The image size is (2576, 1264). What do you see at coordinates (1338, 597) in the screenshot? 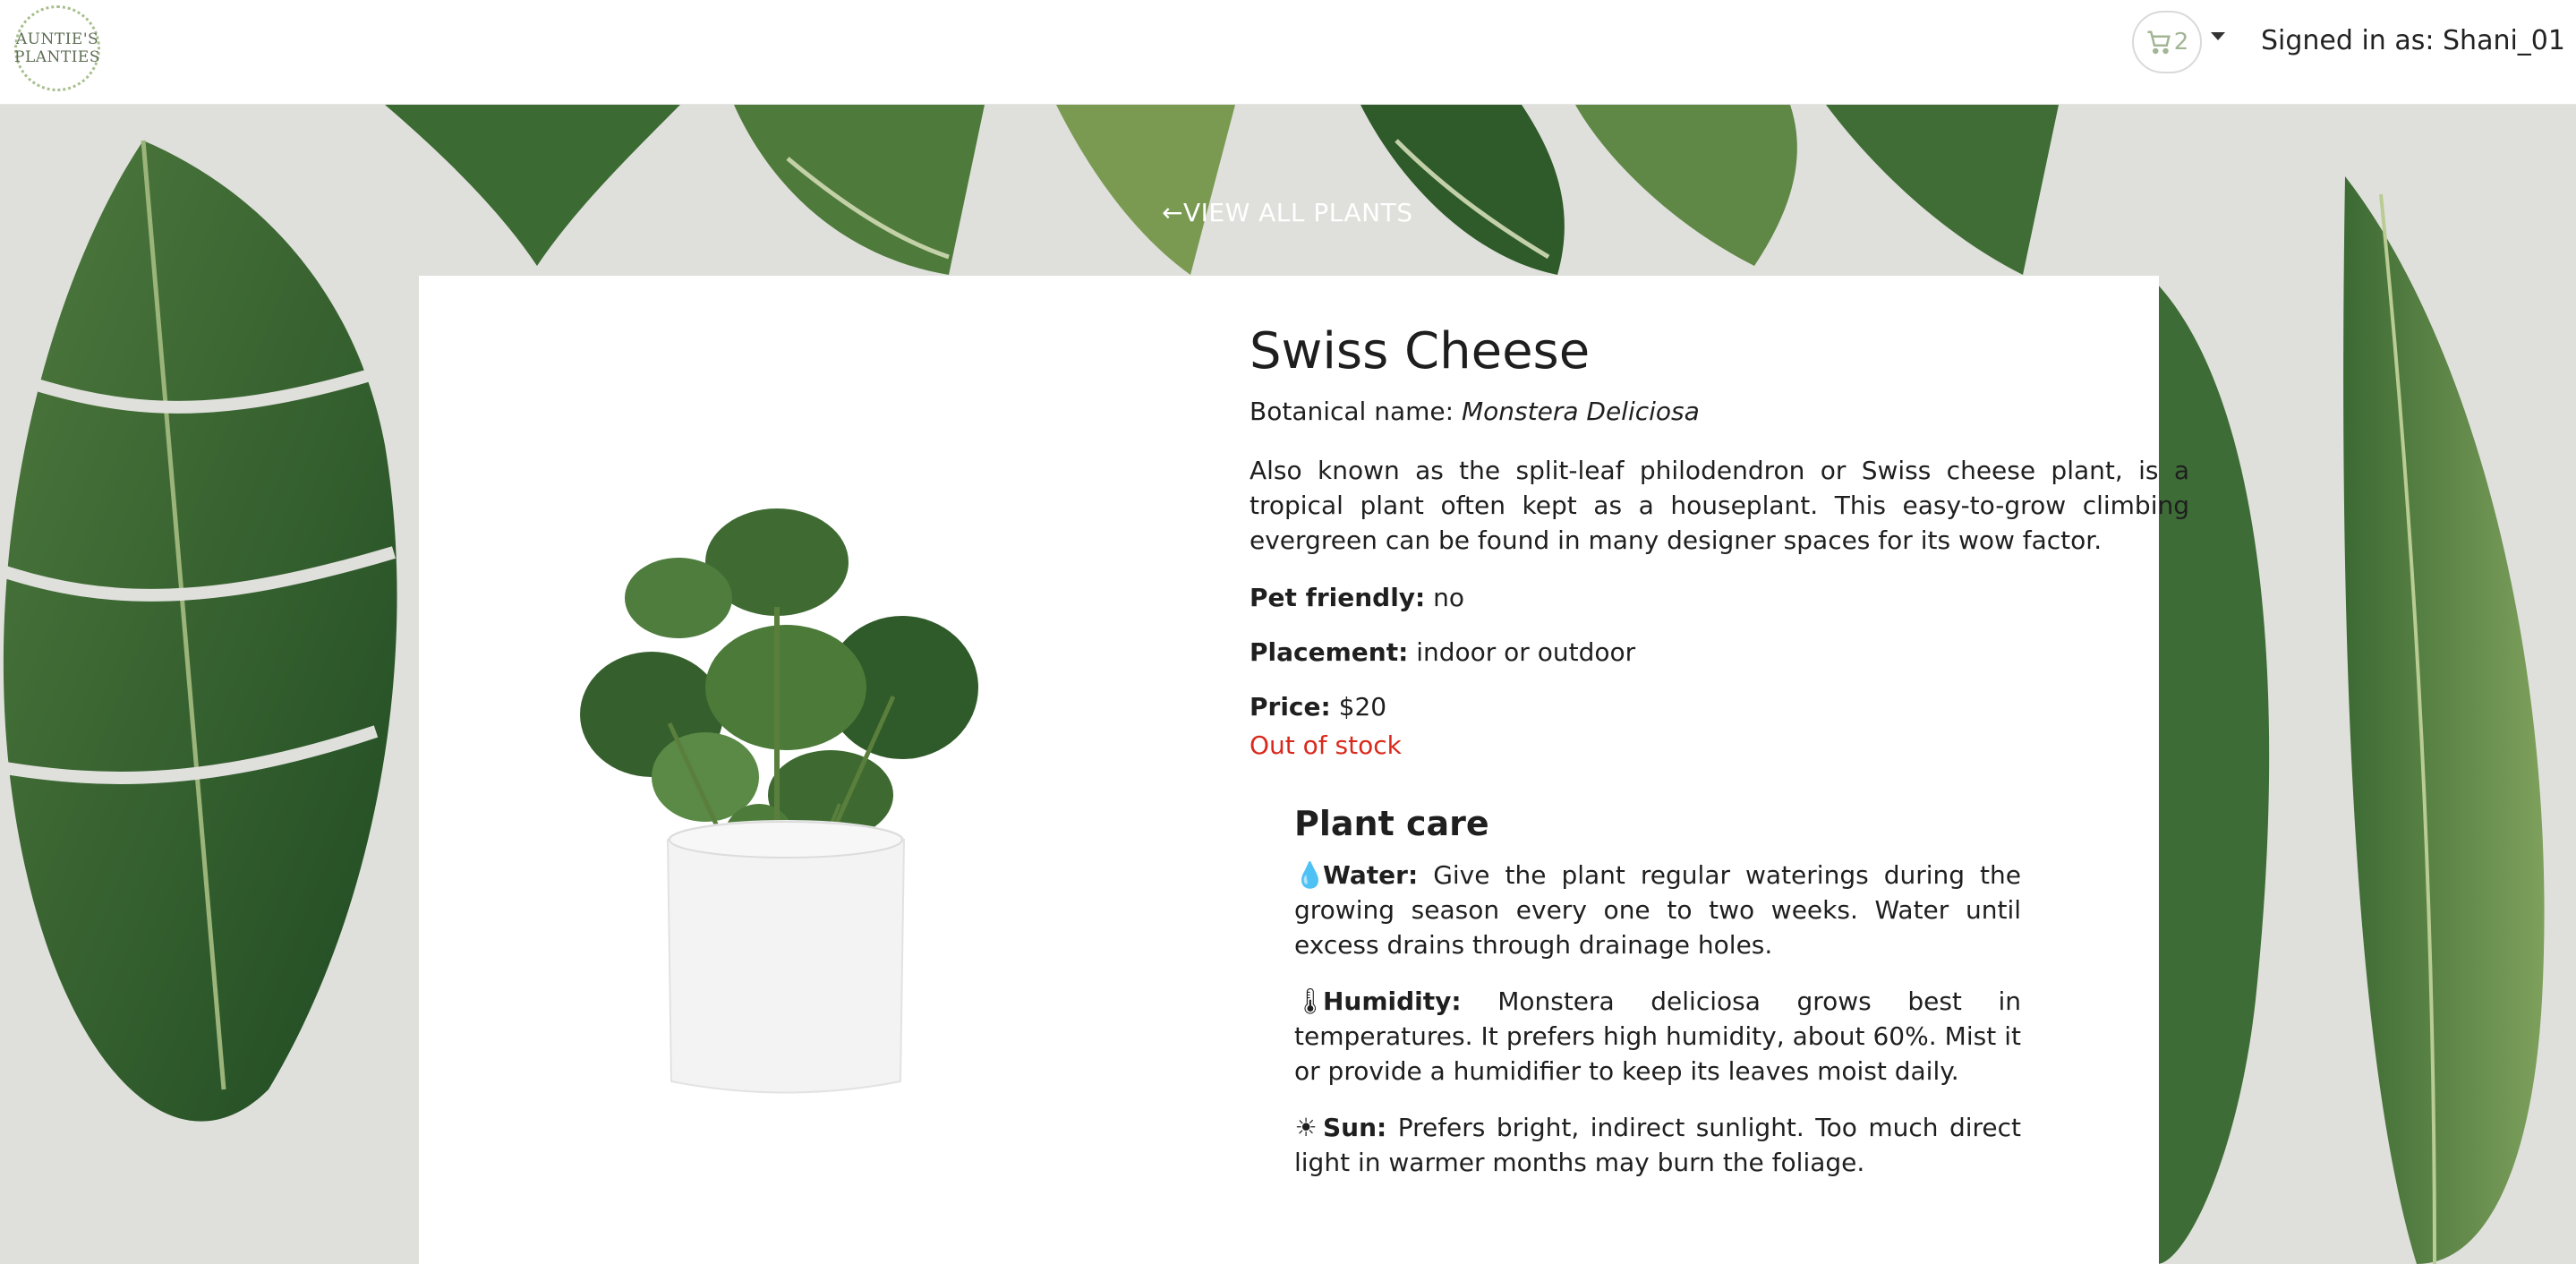
I see `pet-friendly-label: Pet friendly:` at bounding box center [1338, 597].